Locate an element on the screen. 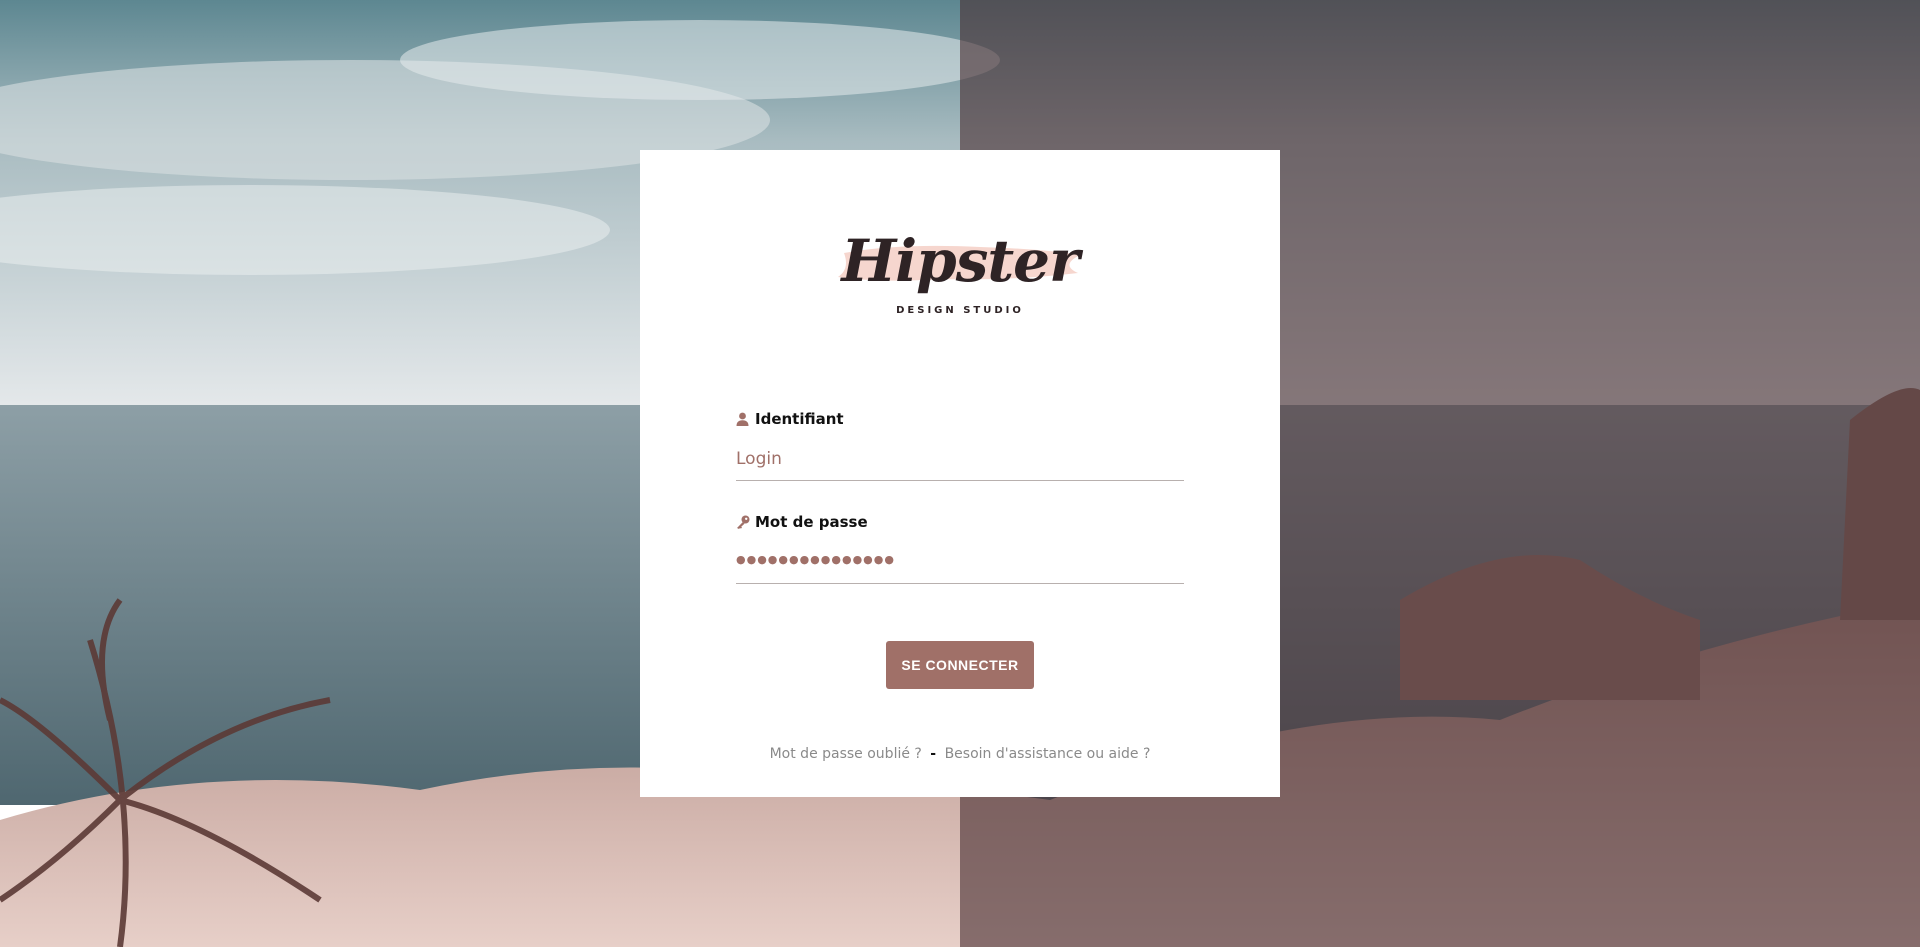 The image size is (1920, 947). help-link: Besoin d'assistance ou aide ? is located at coordinates (1048, 754).